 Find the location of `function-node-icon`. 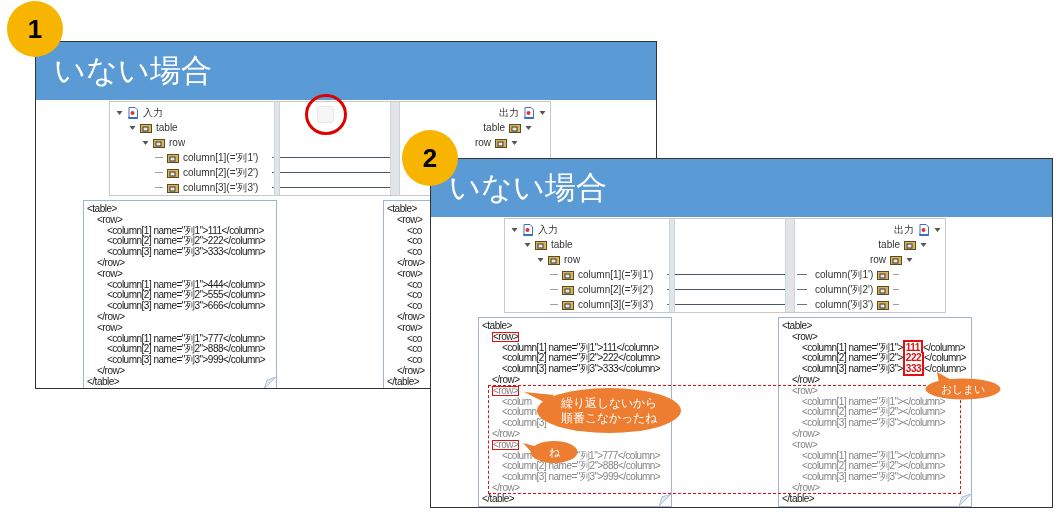

function-node-icon is located at coordinates (325, 114).